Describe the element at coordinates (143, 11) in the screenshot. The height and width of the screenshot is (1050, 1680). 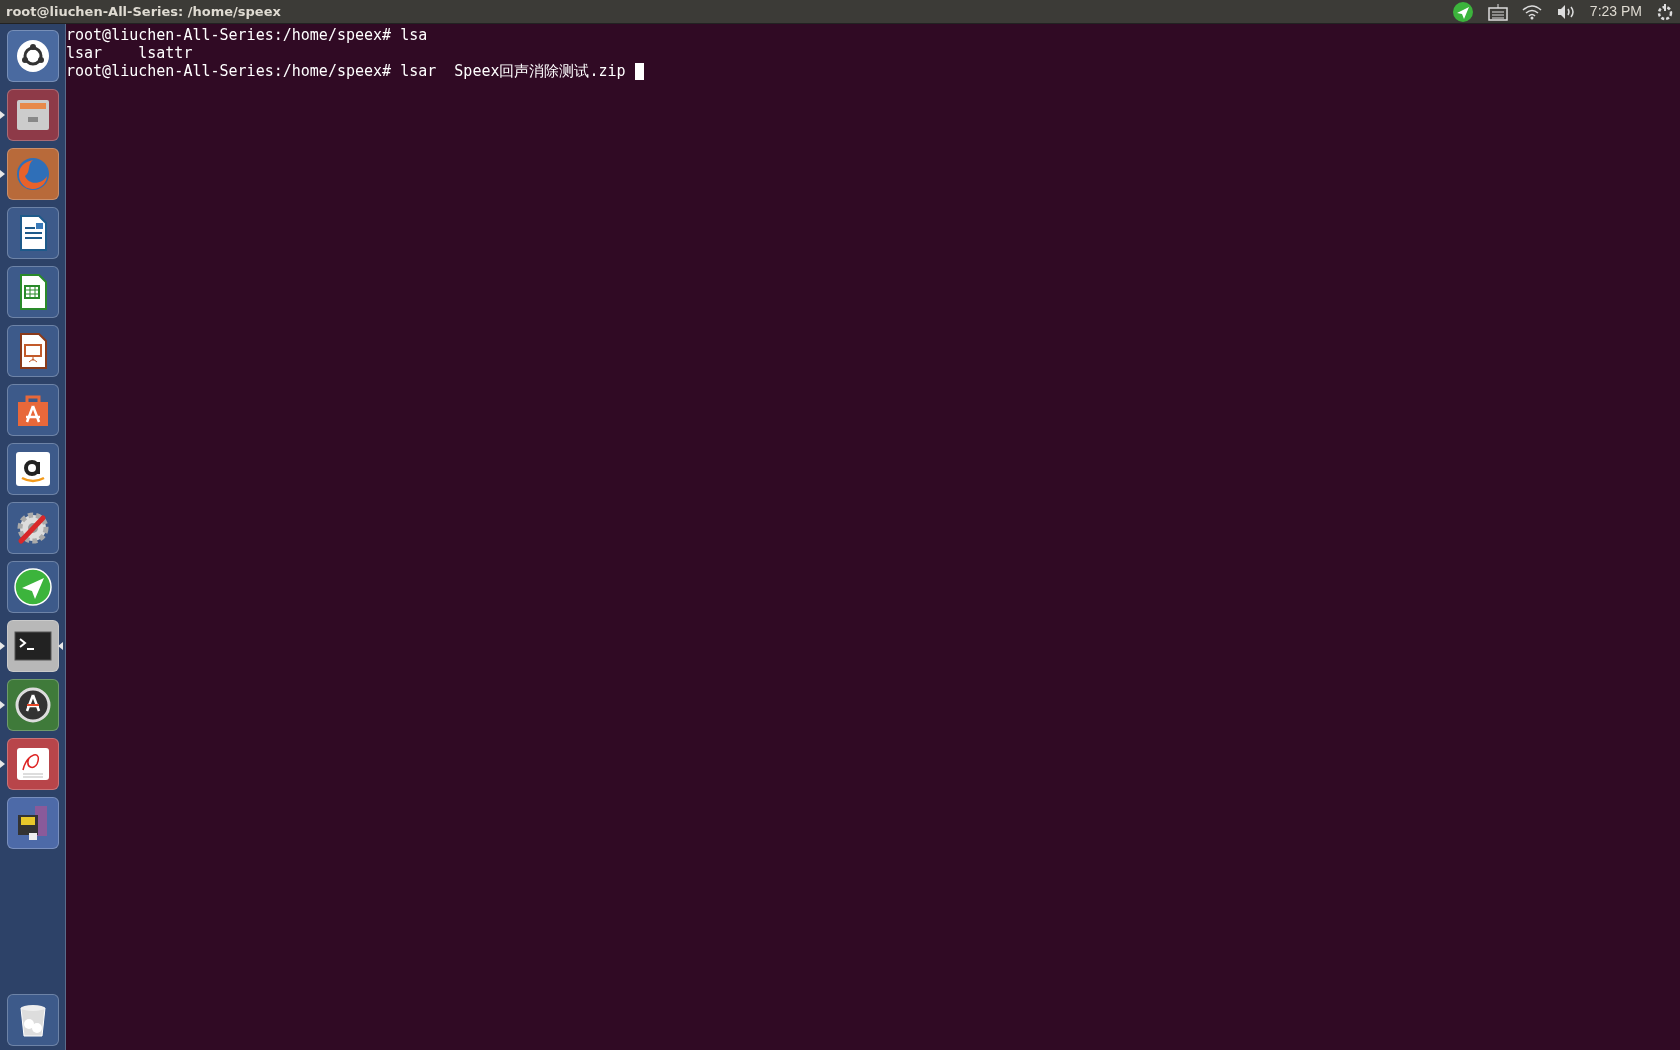
I see `window-title: root@liuchen-All-Series: /home/speex` at that location.